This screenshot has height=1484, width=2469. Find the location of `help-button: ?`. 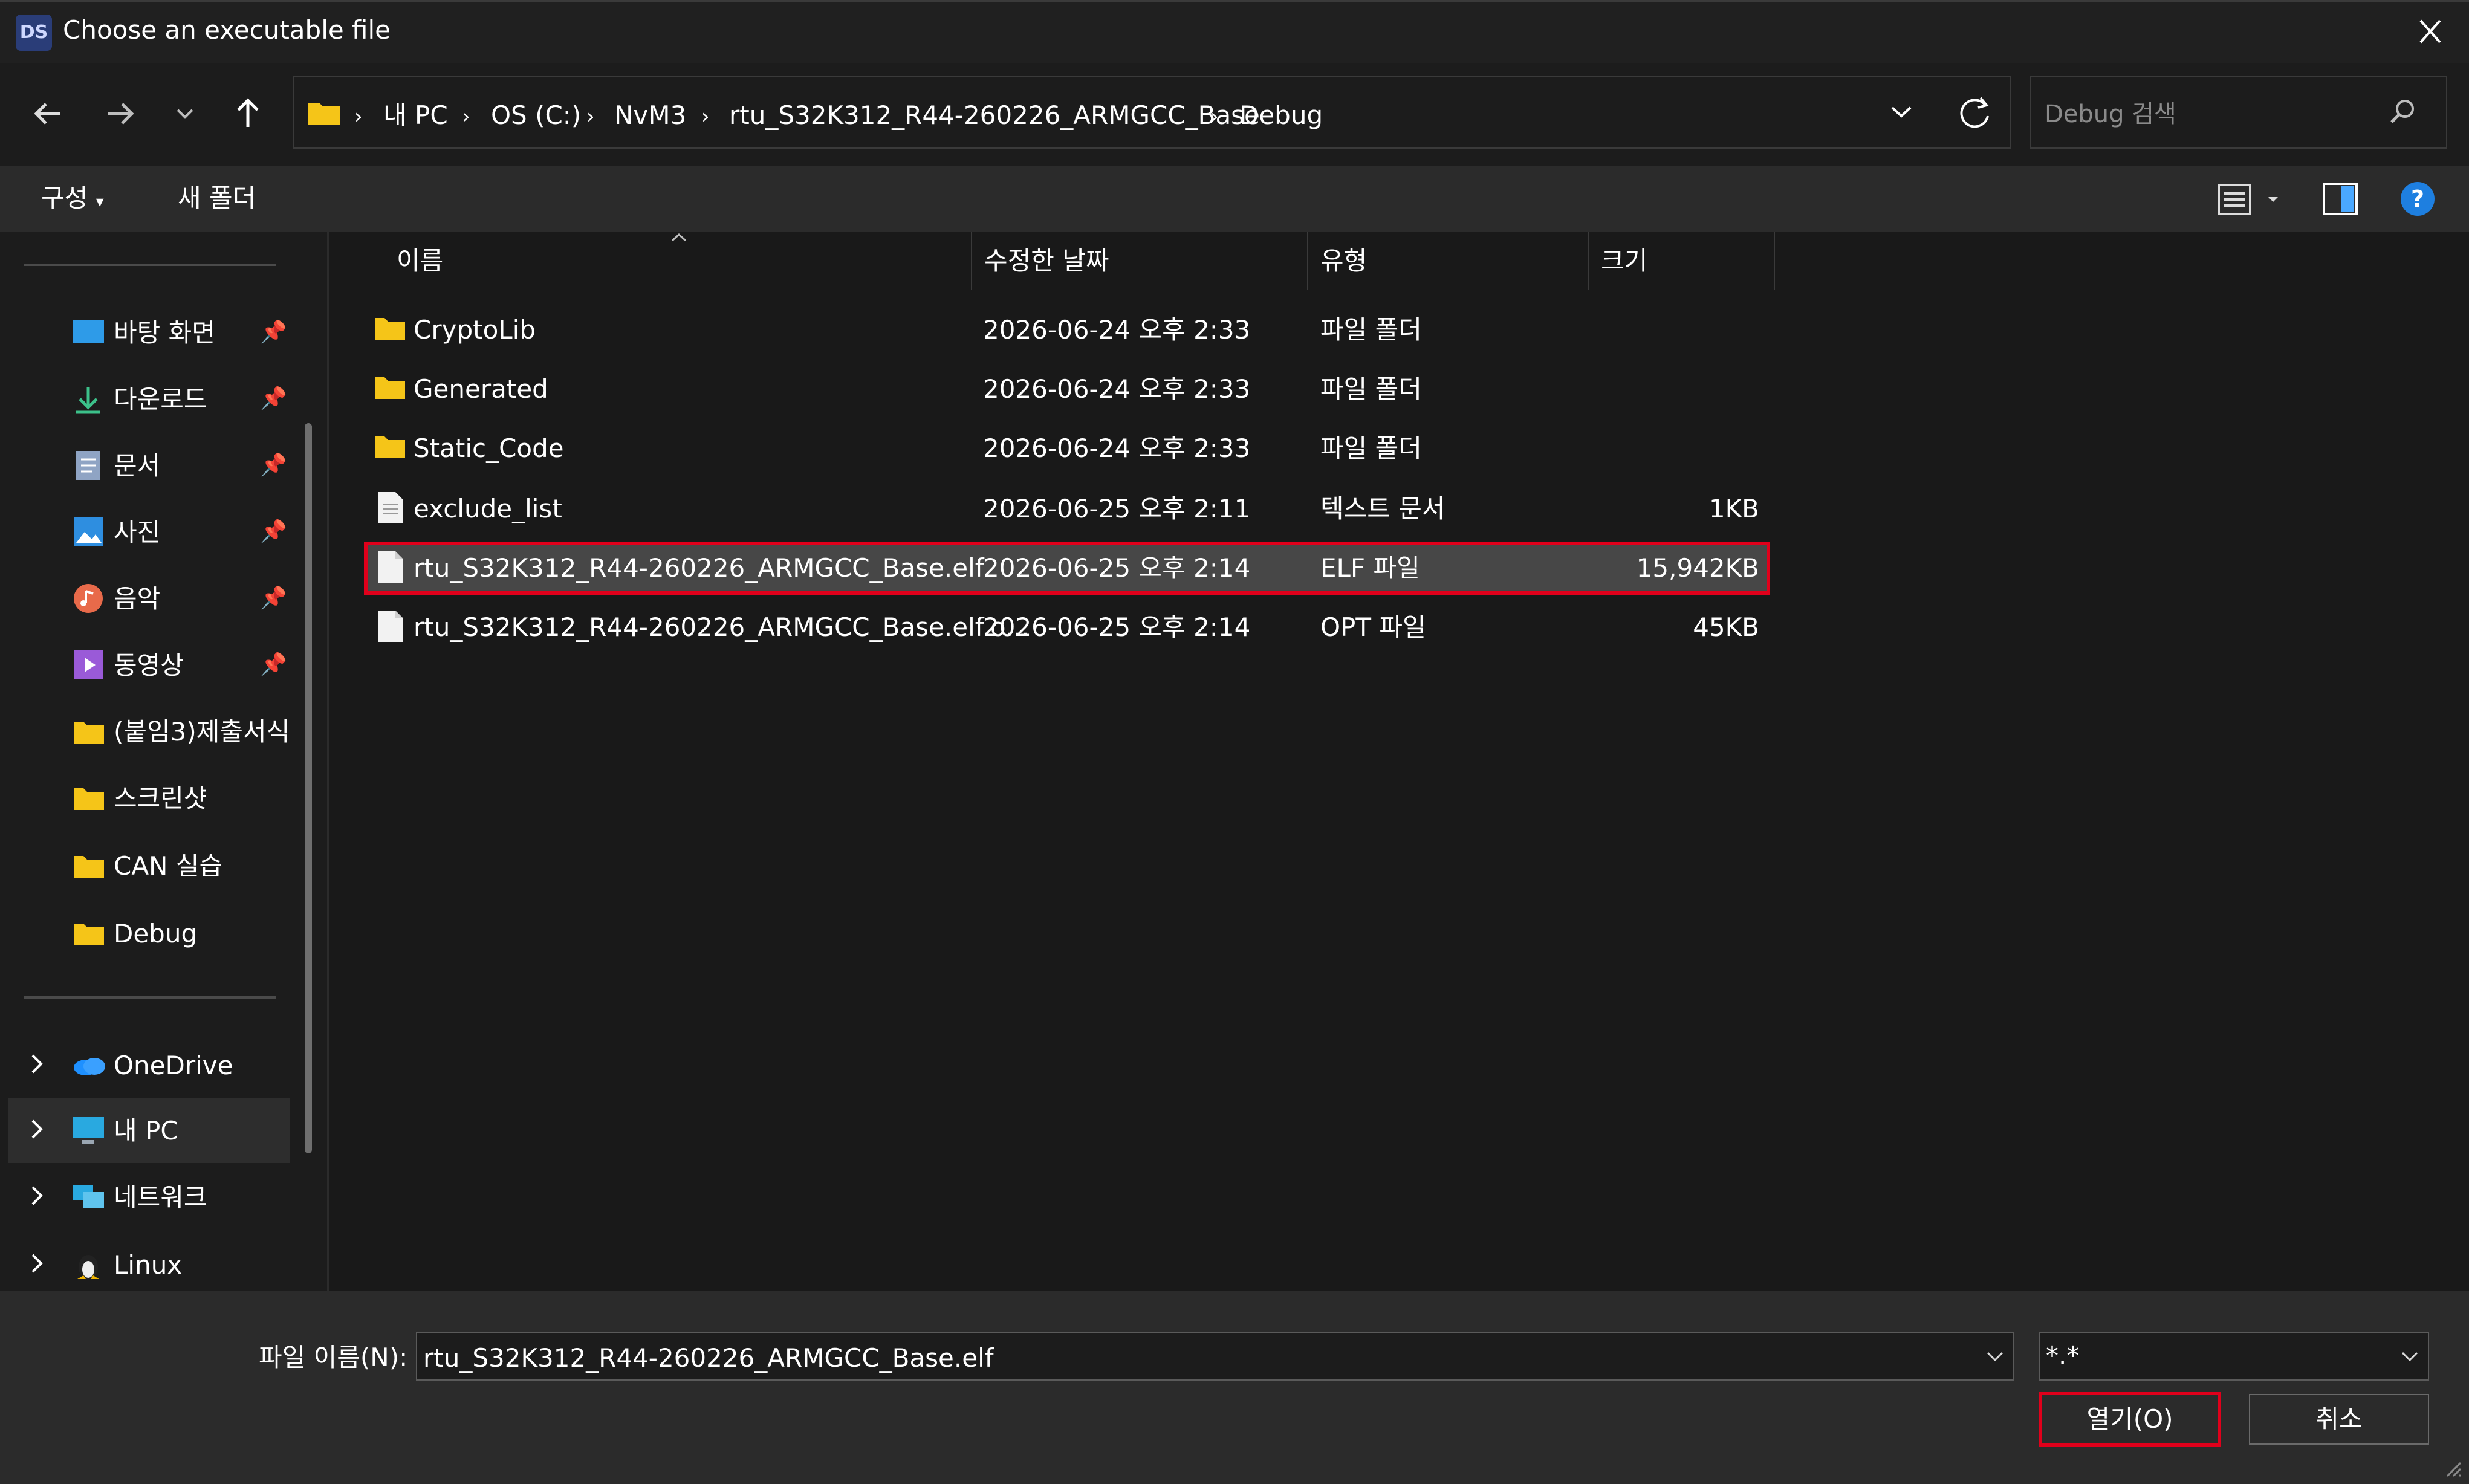

help-button: ? is located at coordinates (2417, 199).